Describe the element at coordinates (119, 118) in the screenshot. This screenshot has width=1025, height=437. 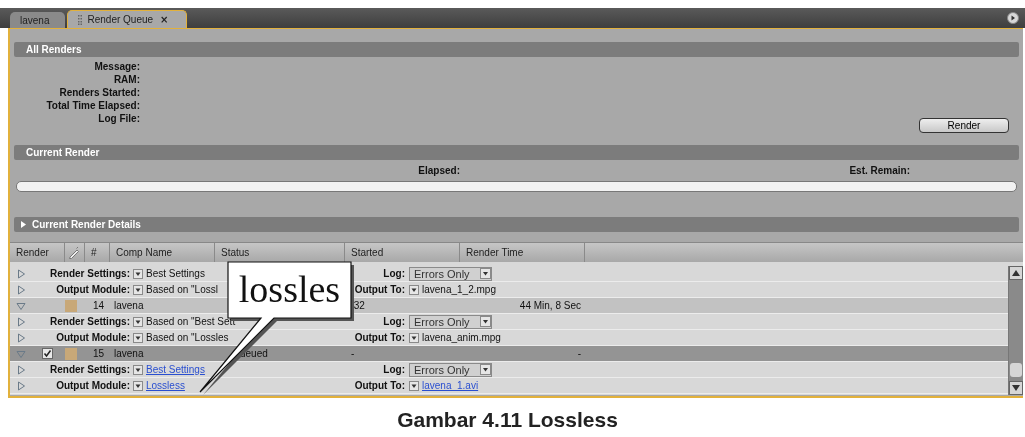
I see `field-label: Log File:` at that location.